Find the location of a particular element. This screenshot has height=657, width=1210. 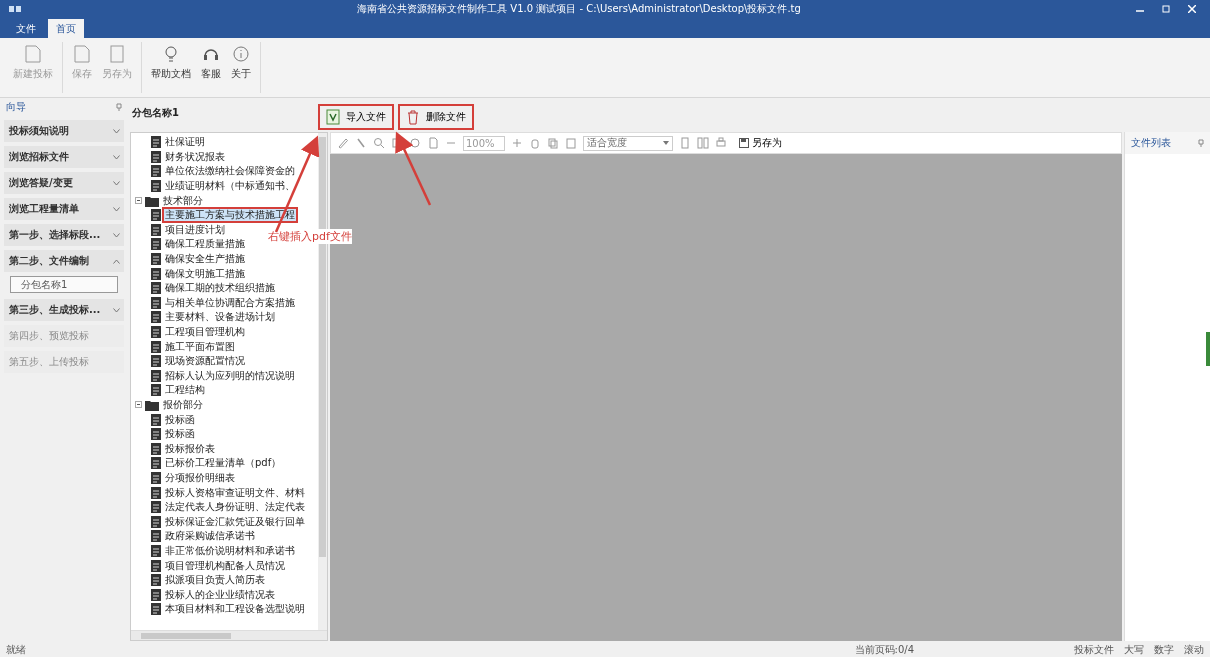

status-text: 投标文件 is located at coordinates (1094, 650).